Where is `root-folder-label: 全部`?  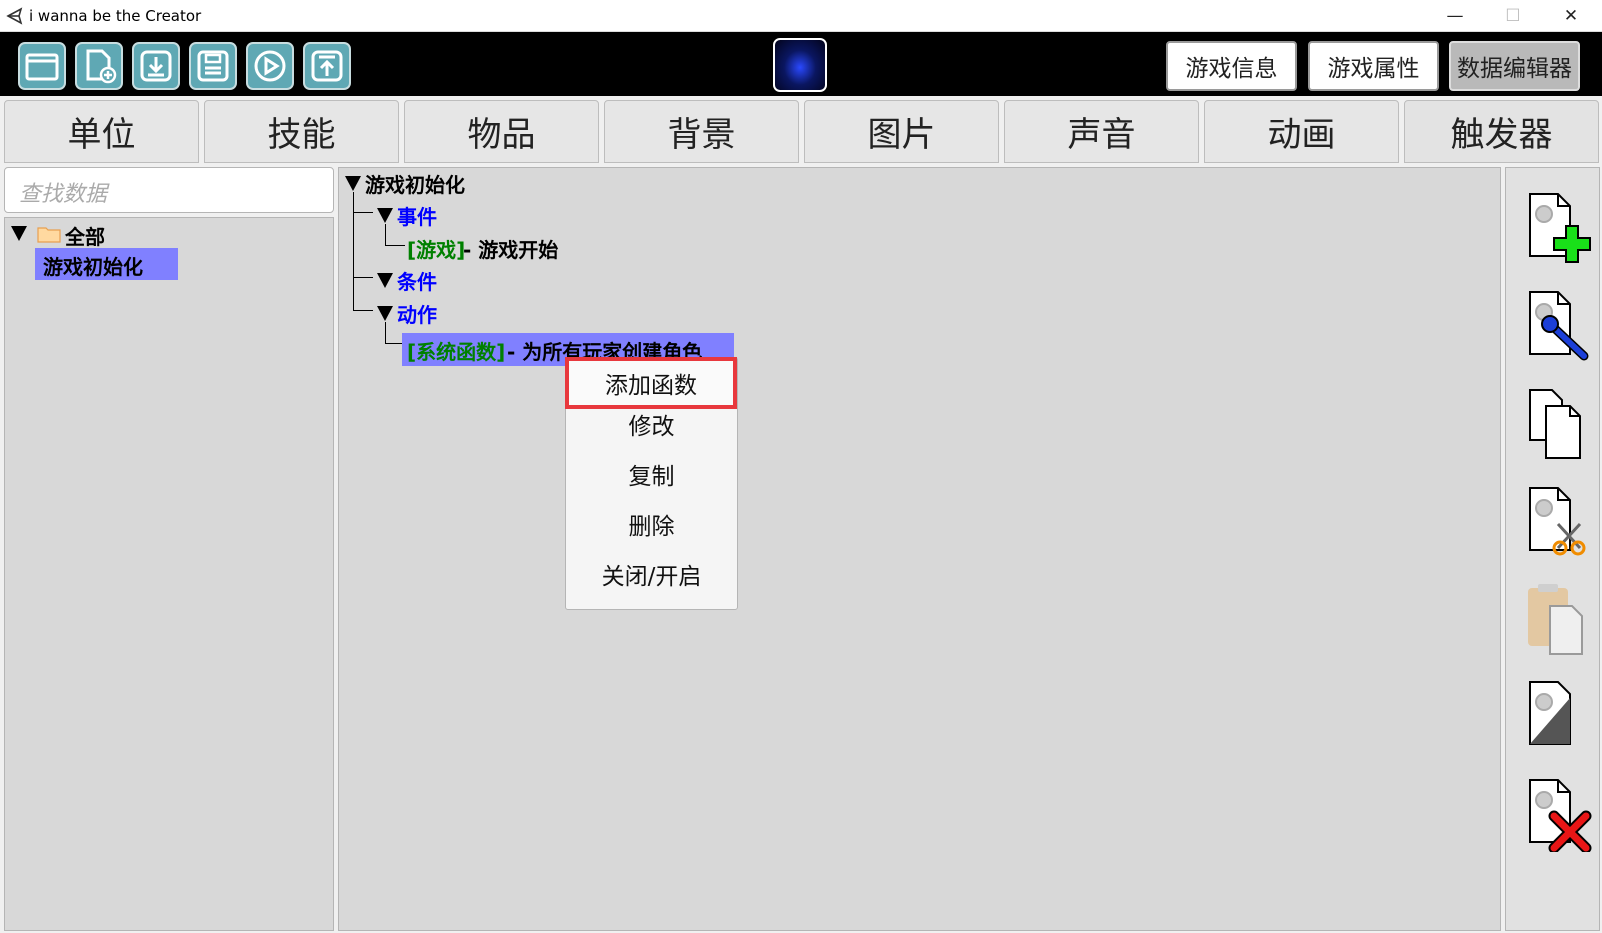
root-folder-label: 全部 is located at coordinates (85, 235).